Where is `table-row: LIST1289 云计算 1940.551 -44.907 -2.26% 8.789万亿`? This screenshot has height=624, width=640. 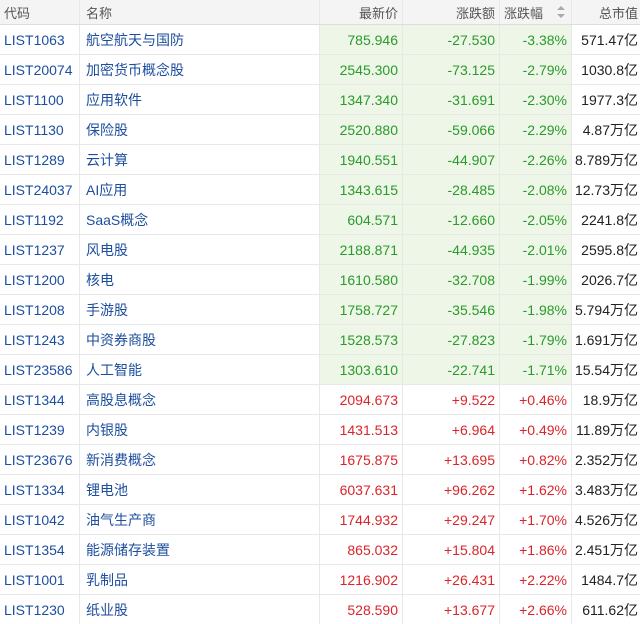 table-row: LIST1289 云计算 1940.551 -44.907 -2.26% 8.789万亿 is located at coordinates (320, 160).